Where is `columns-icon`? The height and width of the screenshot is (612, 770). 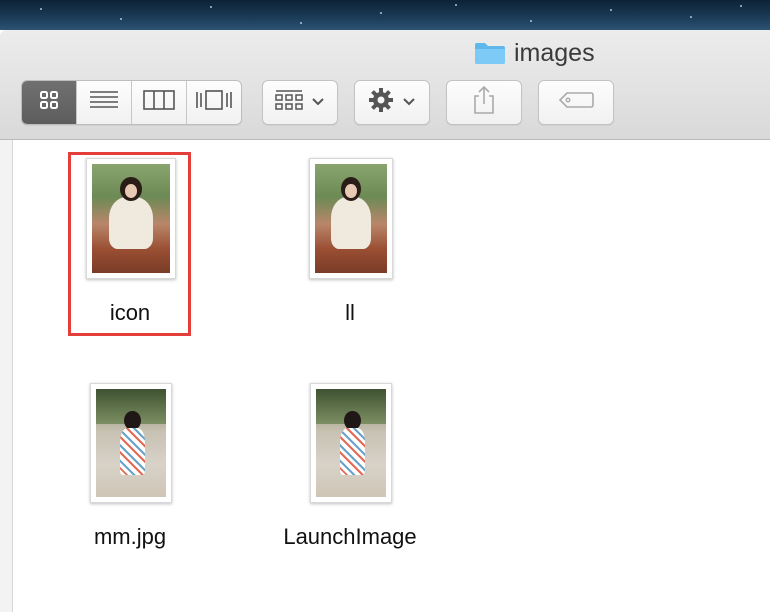 columns-icon is located at coordinates (159, 102).